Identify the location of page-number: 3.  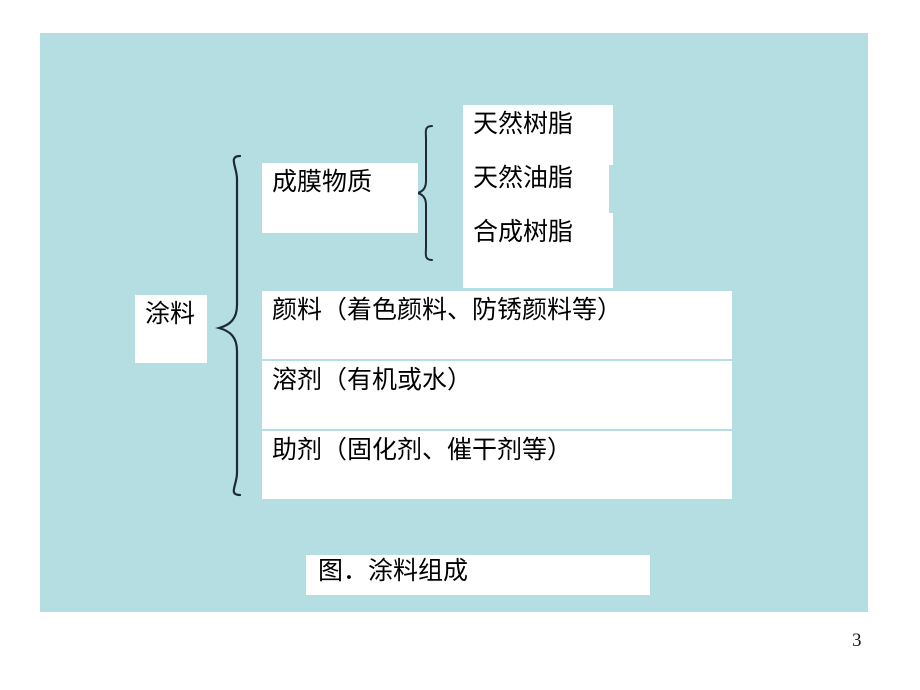
(857, 640).